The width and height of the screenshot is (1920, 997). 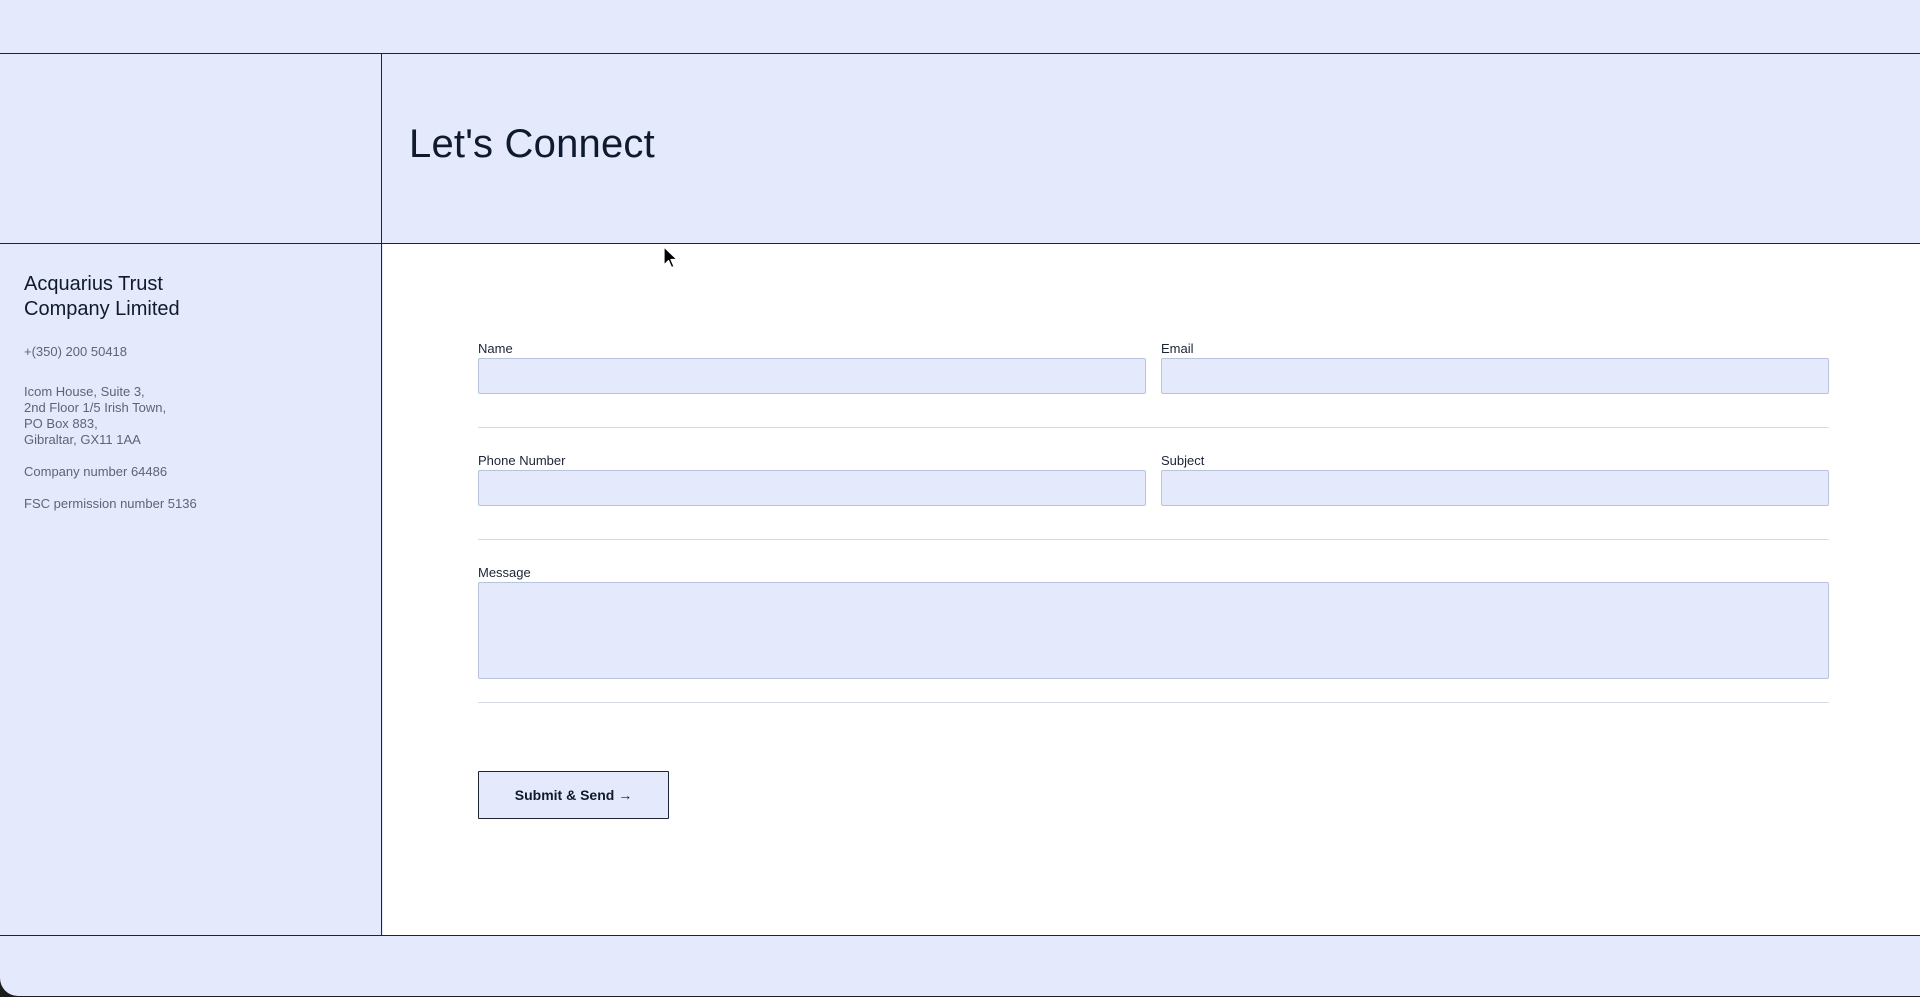 What do you see at coordinates (1495, 488) in the screenshot?
I see `subject-input` at bounding box center [1495, 488].